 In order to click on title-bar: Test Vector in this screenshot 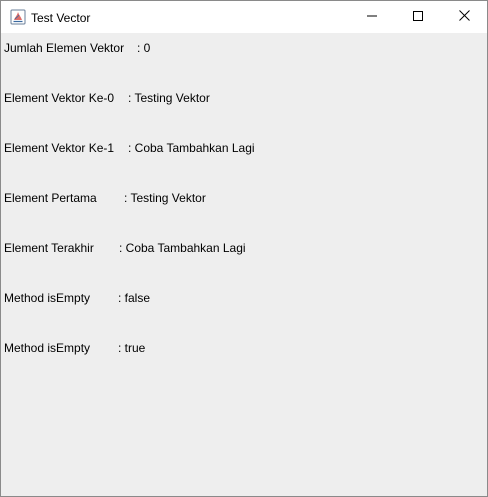, I will do `click(244, 17)`.